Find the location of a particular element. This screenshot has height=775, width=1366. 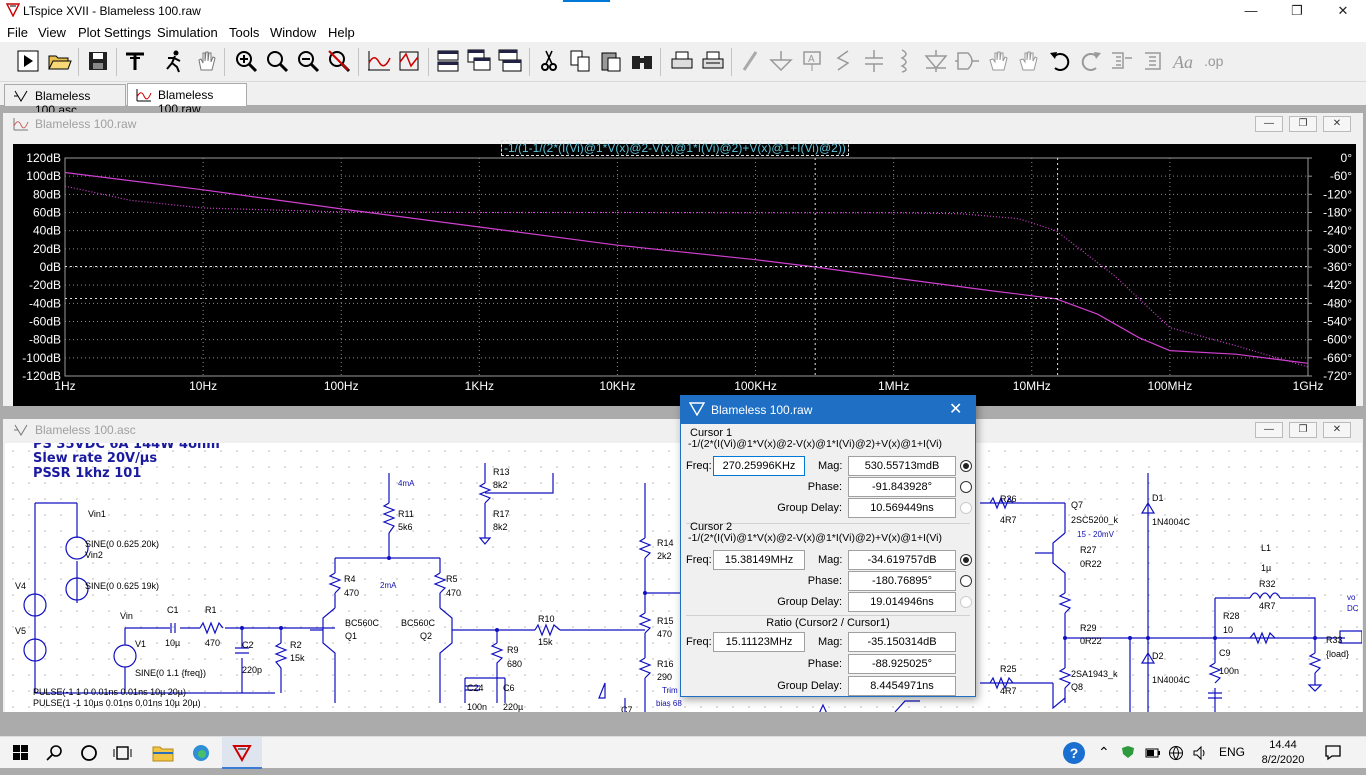

diode-icon is located at coordinates (936, 61).